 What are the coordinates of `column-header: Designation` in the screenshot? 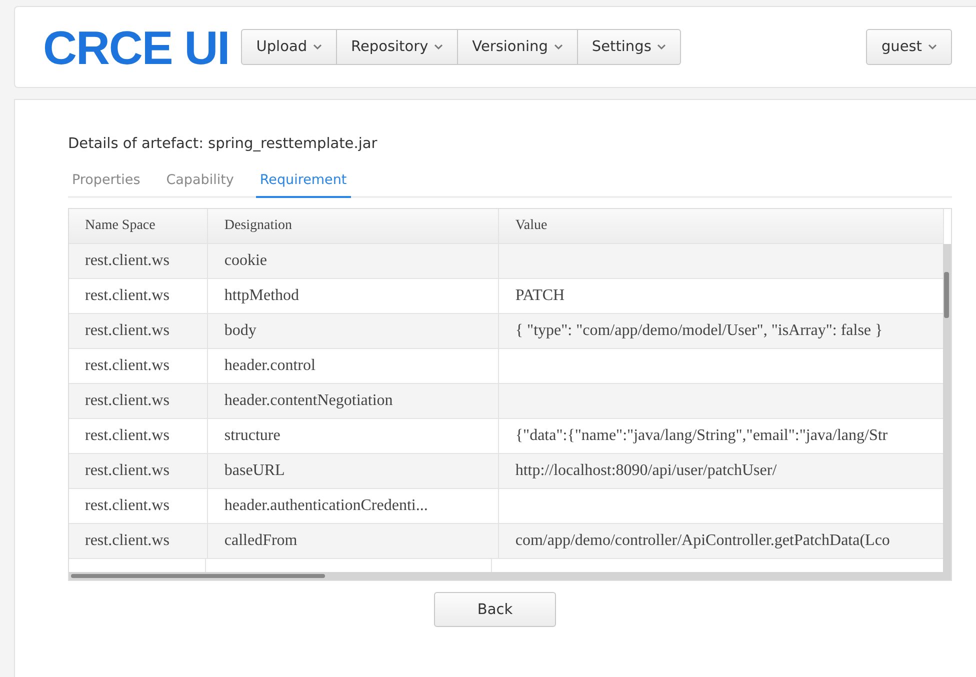 It's located at (353, 226).